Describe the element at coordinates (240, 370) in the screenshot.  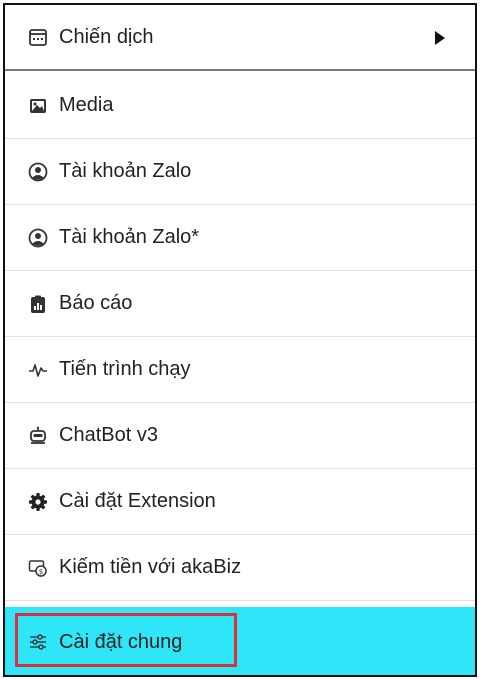
I see `menu-item-running-process: Tiến trình chạy` at that location.